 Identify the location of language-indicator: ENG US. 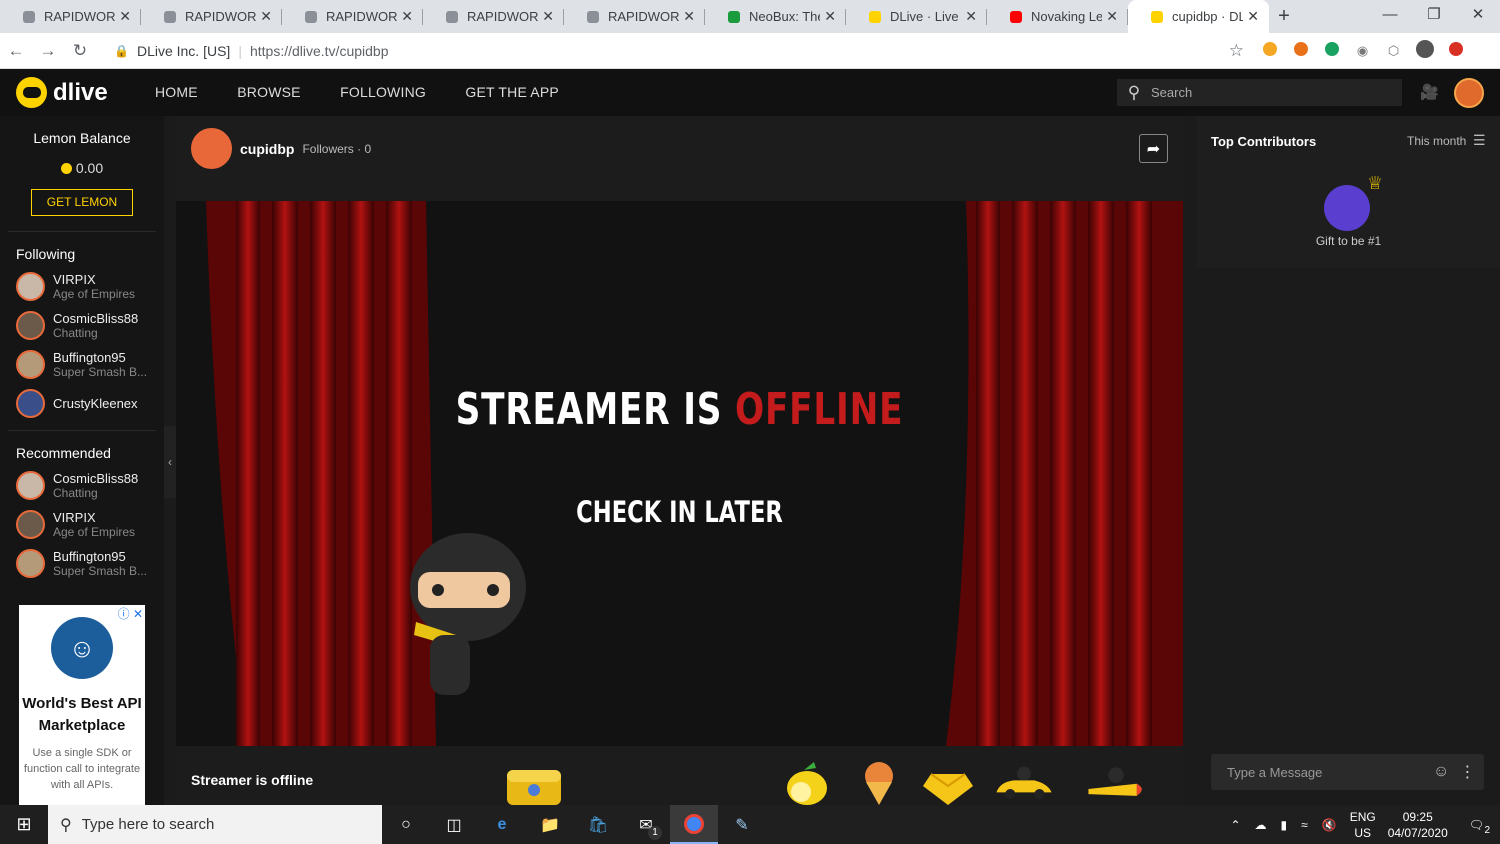
(1363, 825).